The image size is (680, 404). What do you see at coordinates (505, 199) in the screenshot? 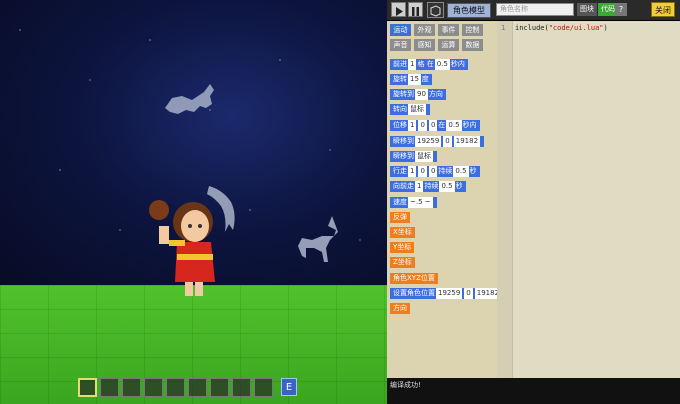
I see `line-gutter: 1` at bounding box center [505, 199].